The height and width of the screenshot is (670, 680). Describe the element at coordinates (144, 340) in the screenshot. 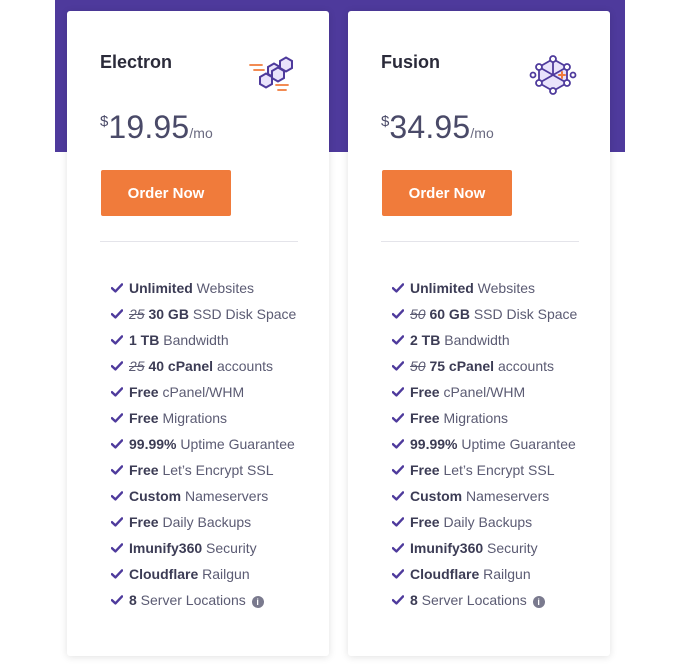

I see `feature-highlight: 1 TB` at that location.